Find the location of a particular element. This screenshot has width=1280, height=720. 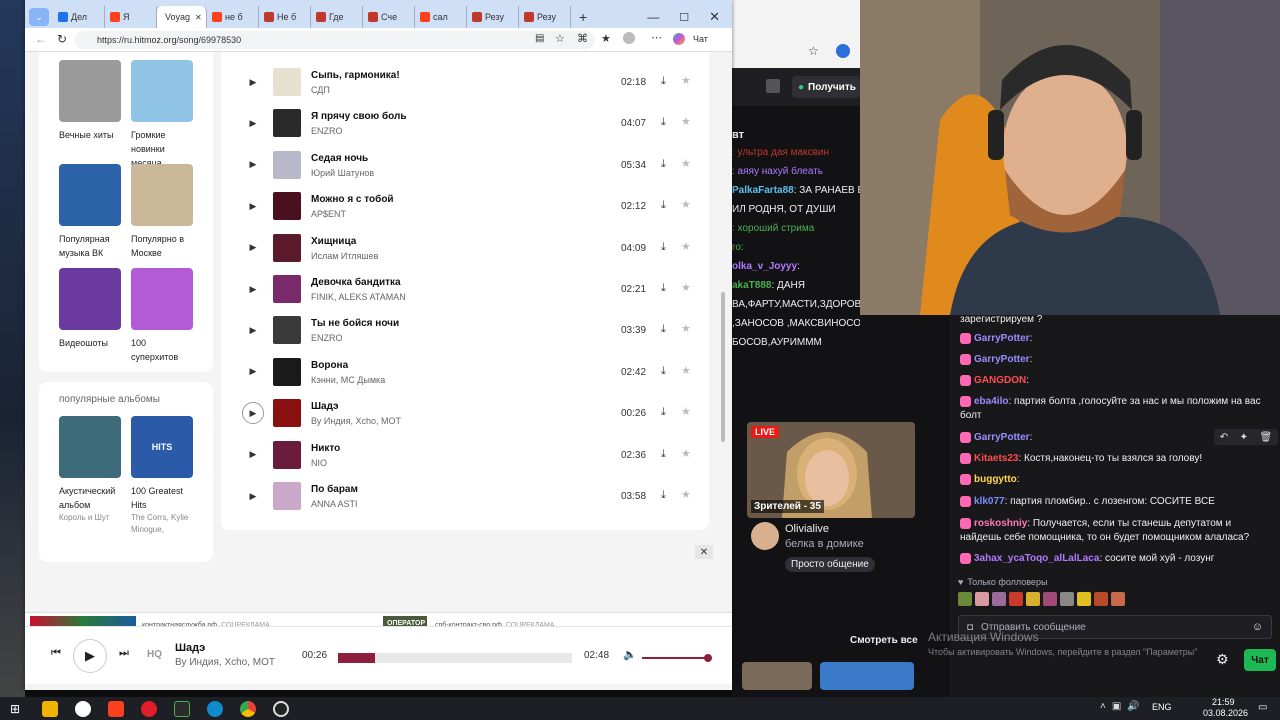

menu-icon: ⋯ is located at coordinates (656, 37).